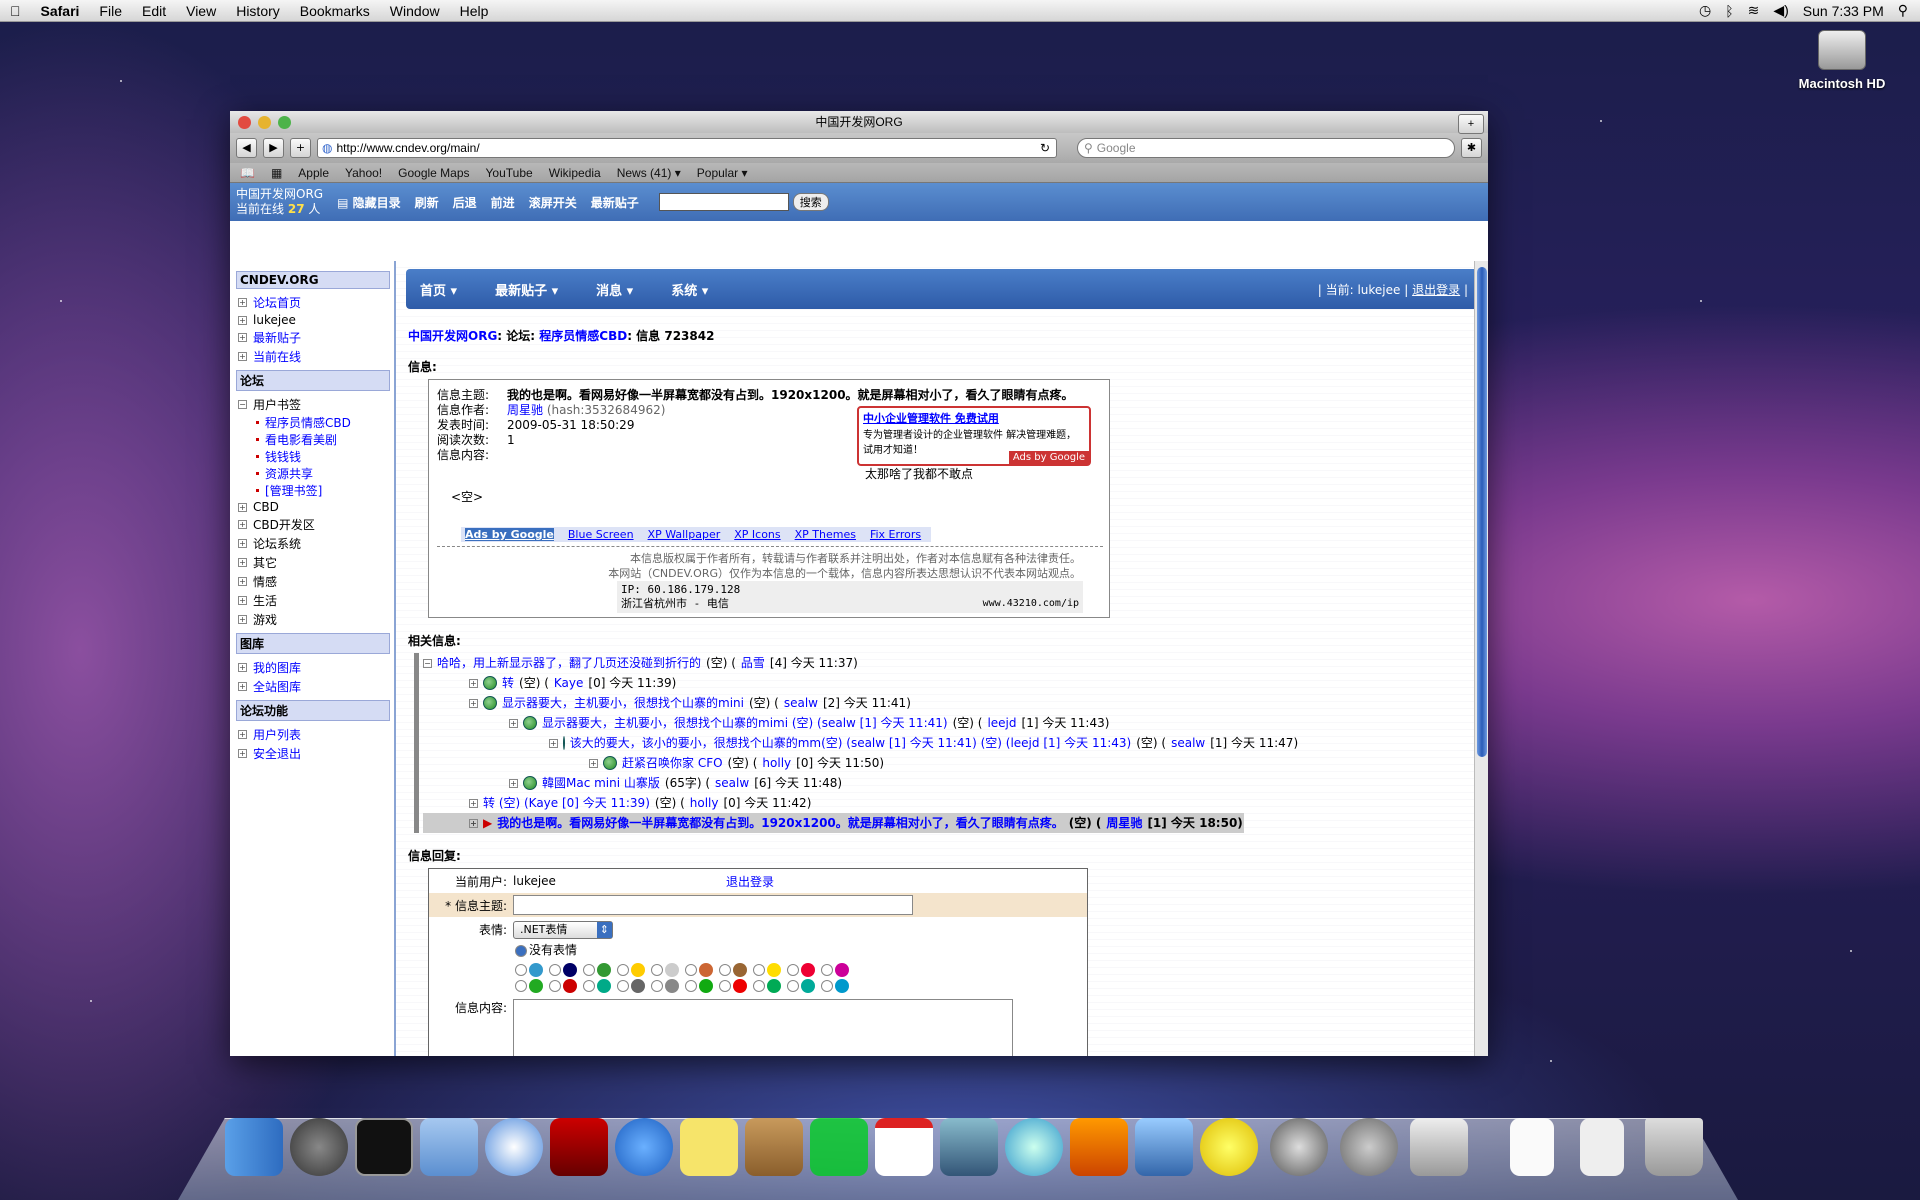 This screenshot has width=1920, height=1200. Describe the element at coordinates (312, 619) in the screenshot. I see `sidebar-forum: + 游戏` at that location.